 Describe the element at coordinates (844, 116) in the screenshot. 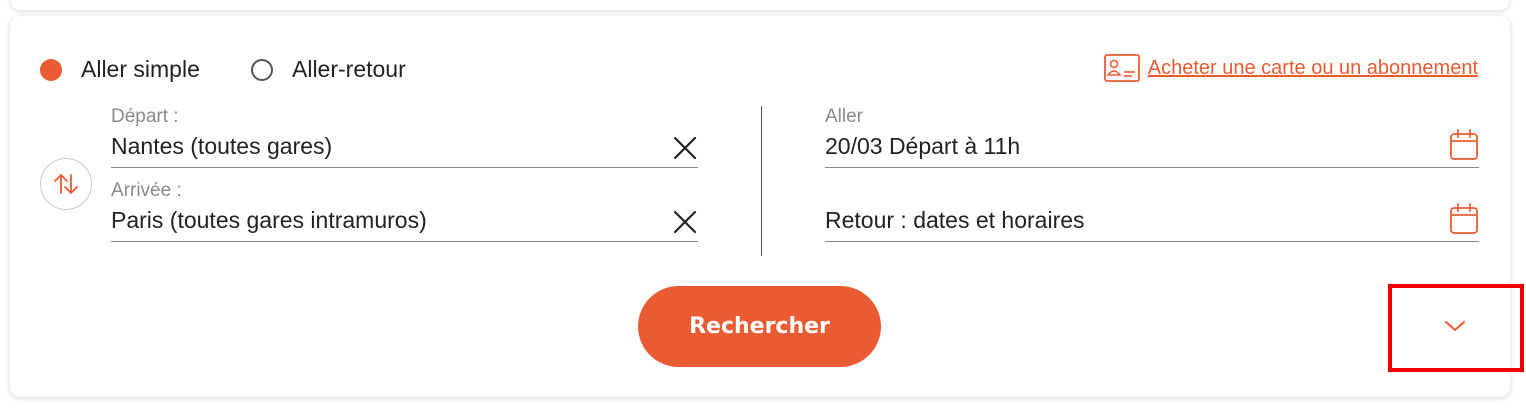

I see `outbound-label: Aller` at that location.